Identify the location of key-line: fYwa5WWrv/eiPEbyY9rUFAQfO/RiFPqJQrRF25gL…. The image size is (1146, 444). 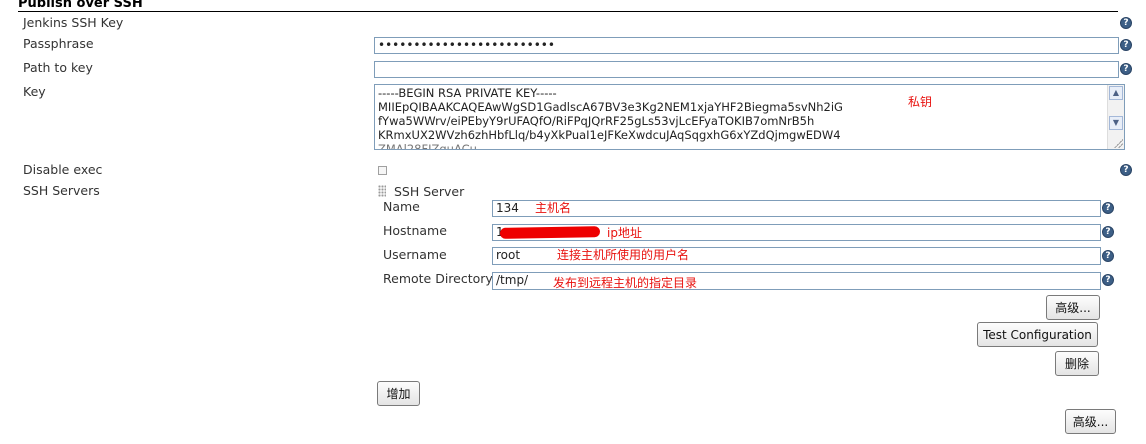
(596, 121).